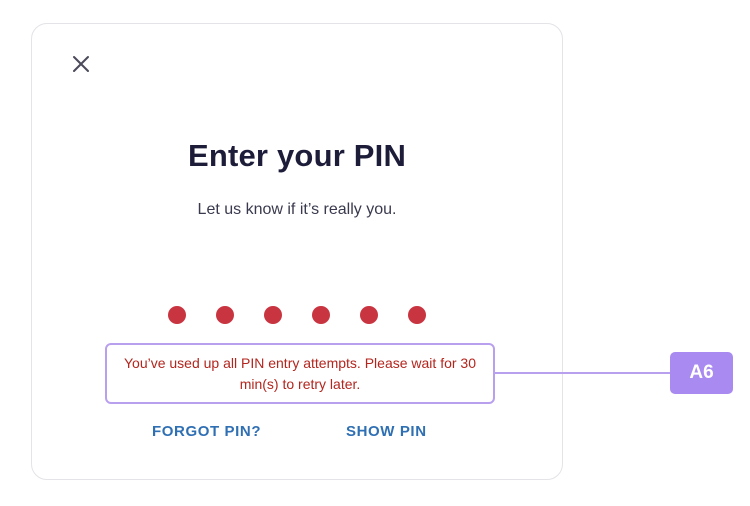 The width and height of the screenshot is (750, 506). Describe the element at coordinates (297, 315) in the screenshot. I see `pin-dots` at that location.